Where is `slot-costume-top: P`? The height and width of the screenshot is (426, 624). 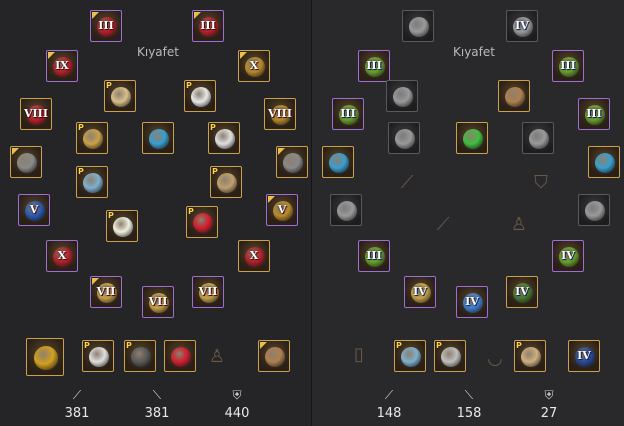 slot-costume-top: P is located at coordinates (200, 96).